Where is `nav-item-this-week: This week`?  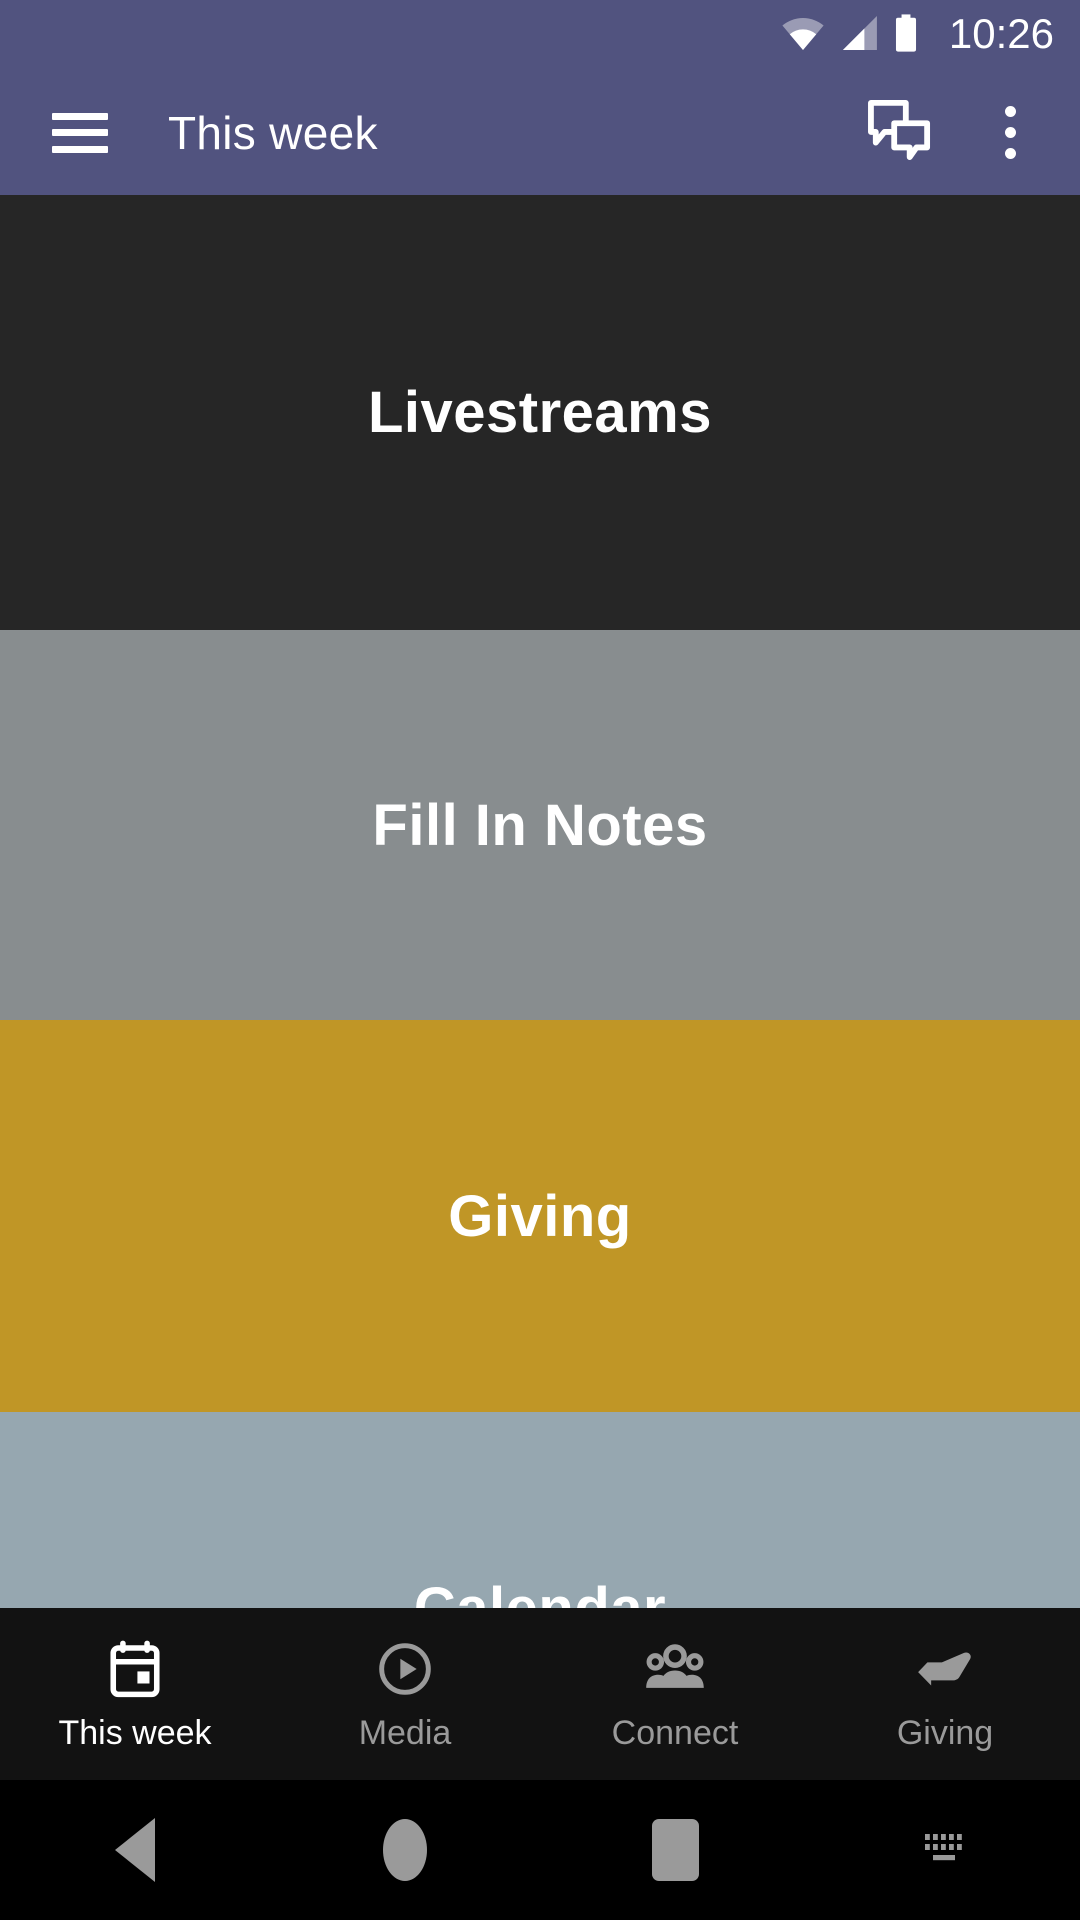
nav-item-this-week: This week is located at coordinates (135, 1694).